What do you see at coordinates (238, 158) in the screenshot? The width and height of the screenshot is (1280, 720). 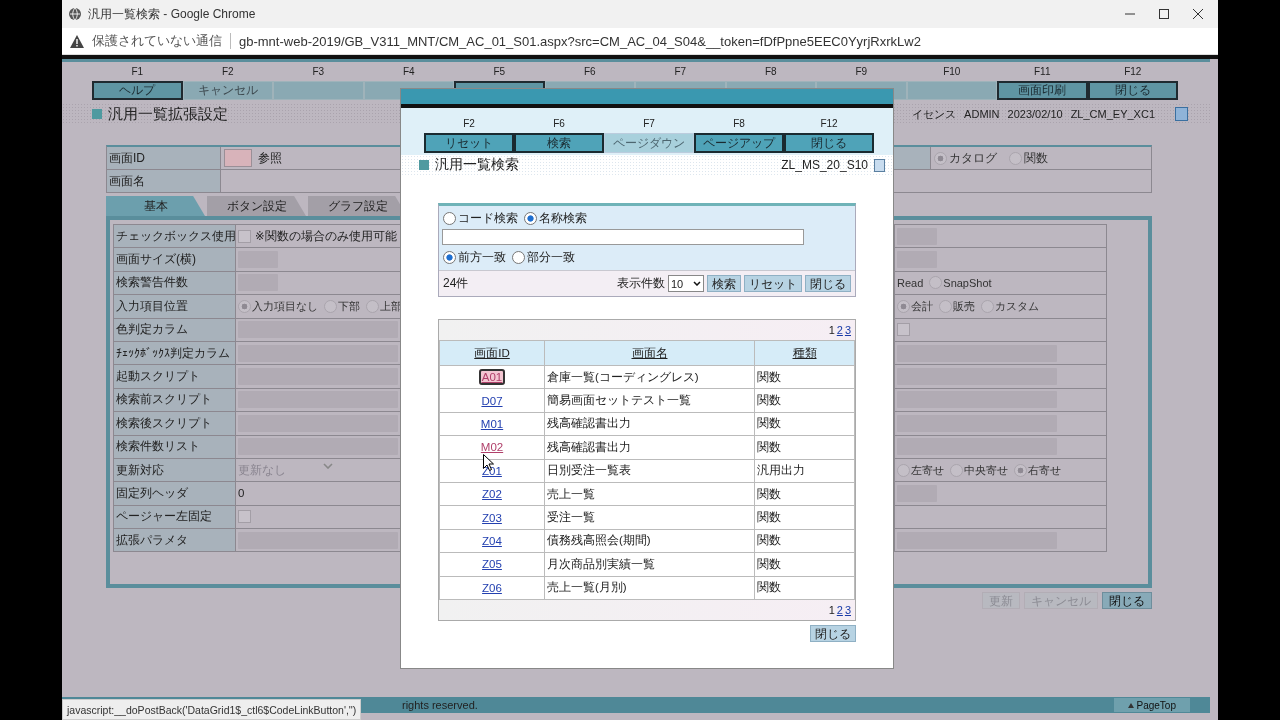 I see `input-field` at bounding box center [238, 158].